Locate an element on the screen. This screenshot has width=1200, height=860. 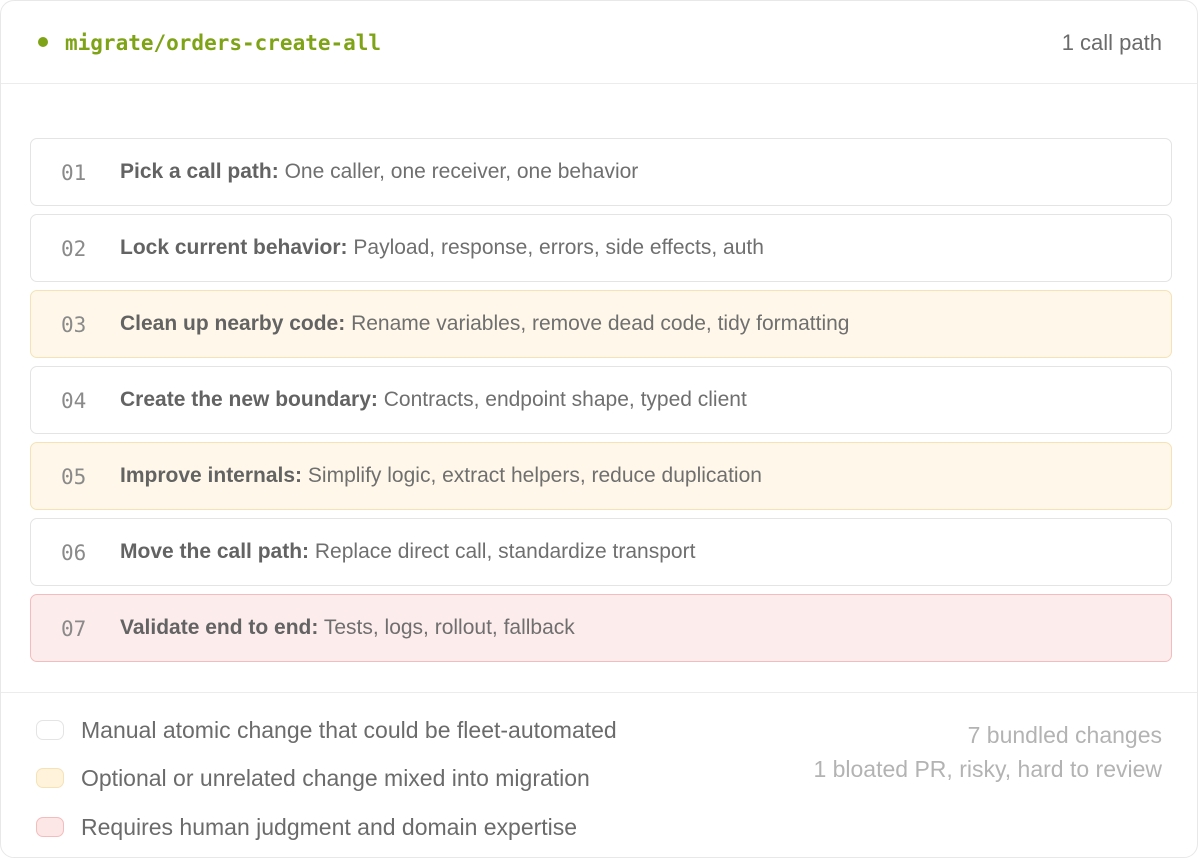
summary-pr-note: 1 bloated PR, risky, hard to review is located at coordinates (987, 769).